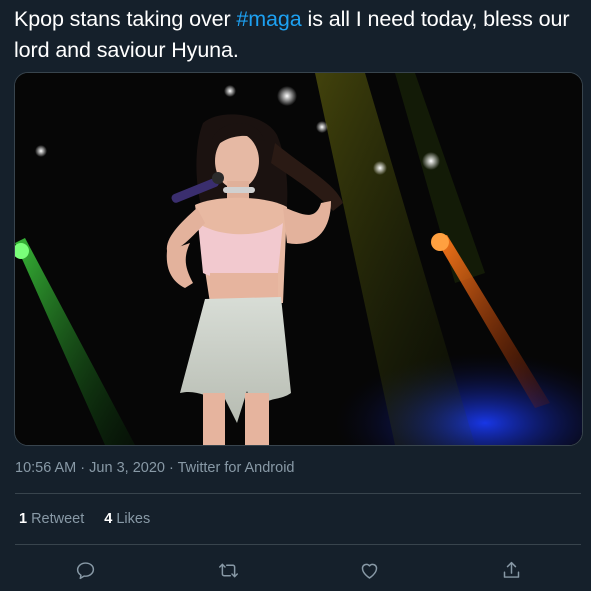 This screenshot has height=591, width=591. Describe the element at coordinates (108, 519) in the screenshot. I see `likes-count: 4` at that location.